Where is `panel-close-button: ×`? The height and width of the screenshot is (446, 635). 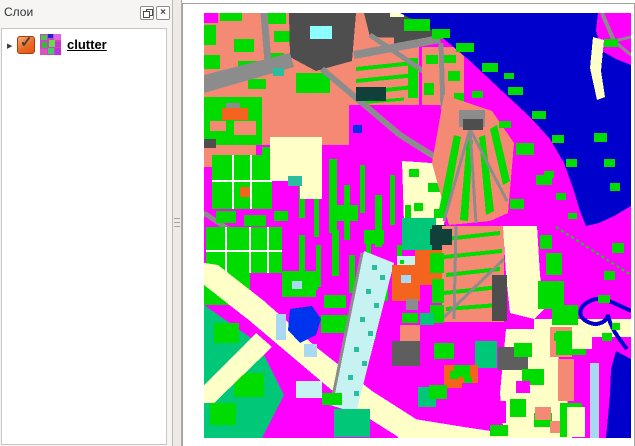
panel-close-button: × is located at coordinates (163, 13).